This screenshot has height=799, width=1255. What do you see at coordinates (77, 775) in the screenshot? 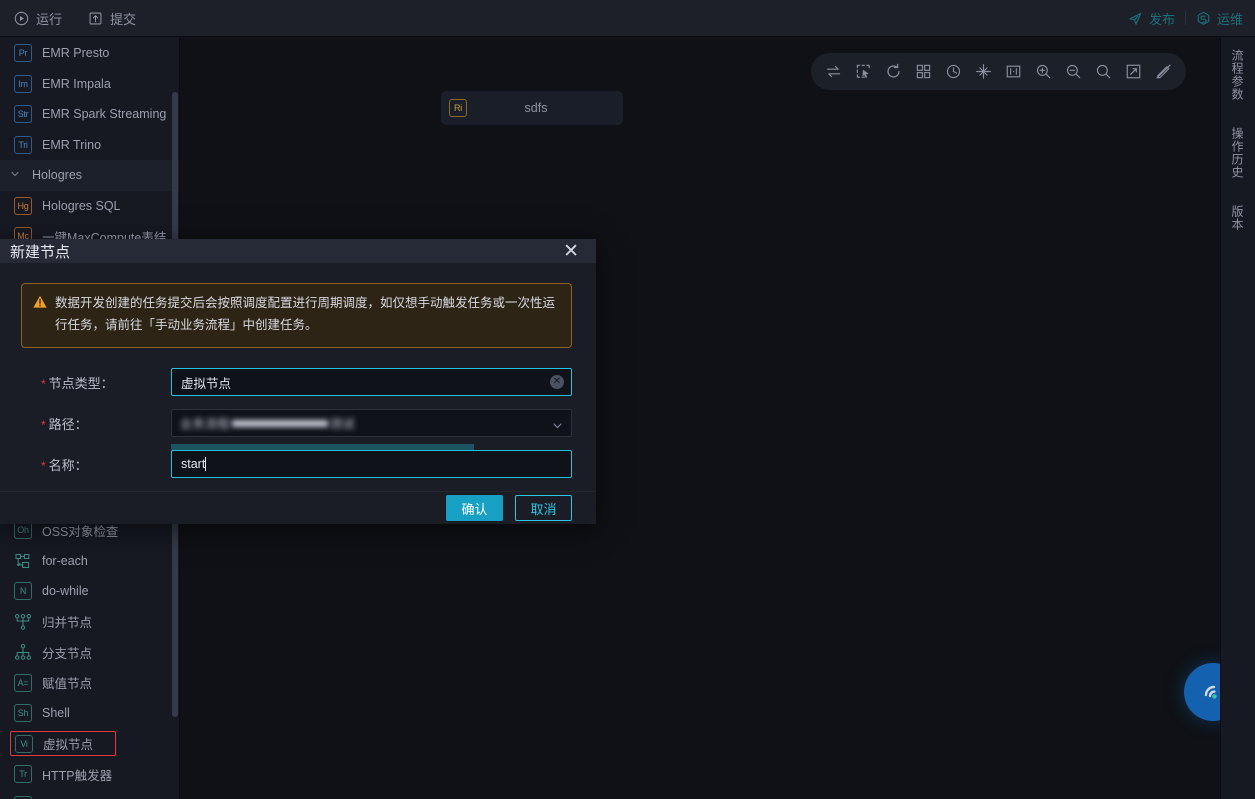
I see `sidebar-item-label: HTTP触发器` at bounding box center [77, 775].